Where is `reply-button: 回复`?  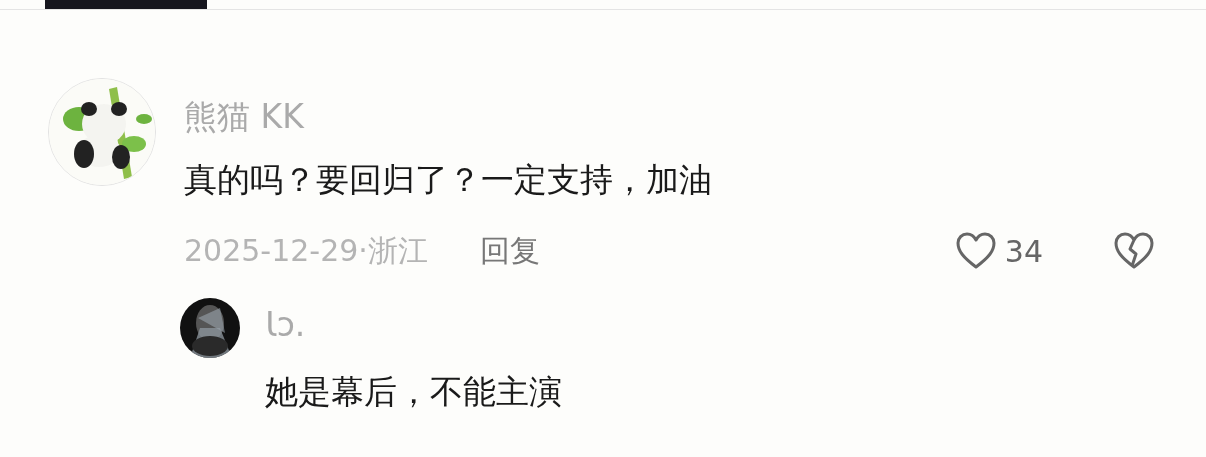
reply-button: 回复 is located at coordinates (509, 251).